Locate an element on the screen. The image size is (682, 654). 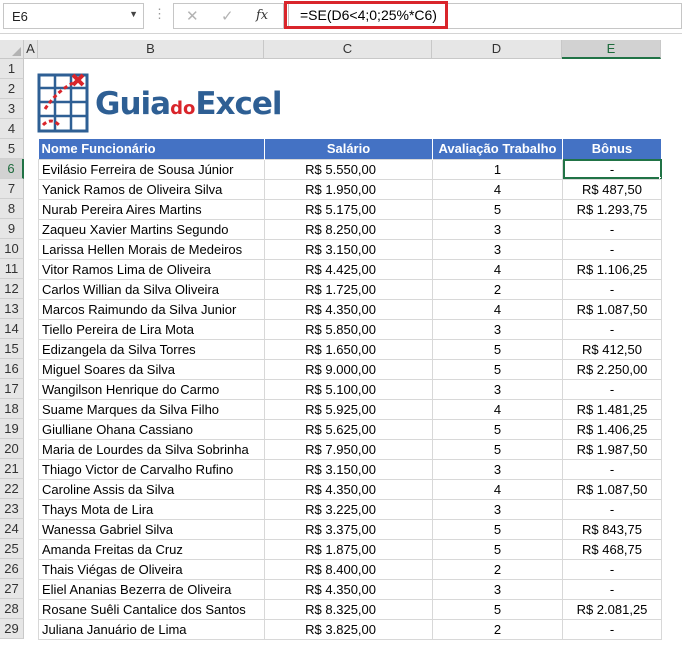
cell-salario: R$ 5.550,00 is located at coordinates (348, 169).